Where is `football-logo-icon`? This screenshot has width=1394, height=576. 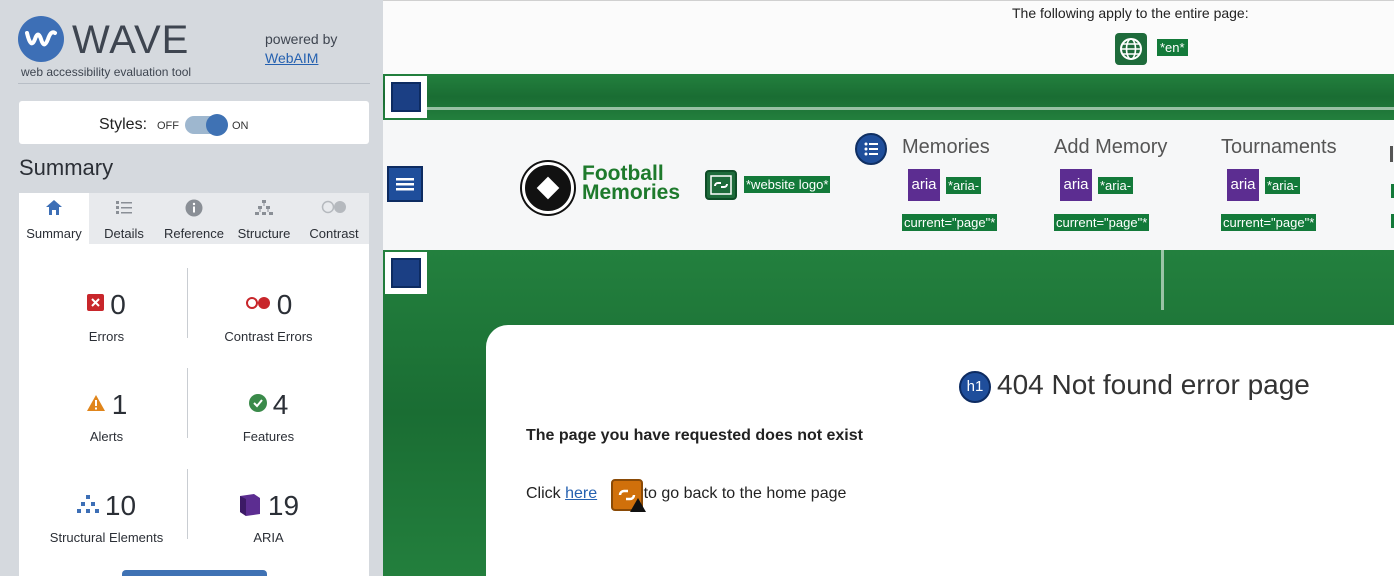
football-logo-icon is located at coordinates (548, 188).